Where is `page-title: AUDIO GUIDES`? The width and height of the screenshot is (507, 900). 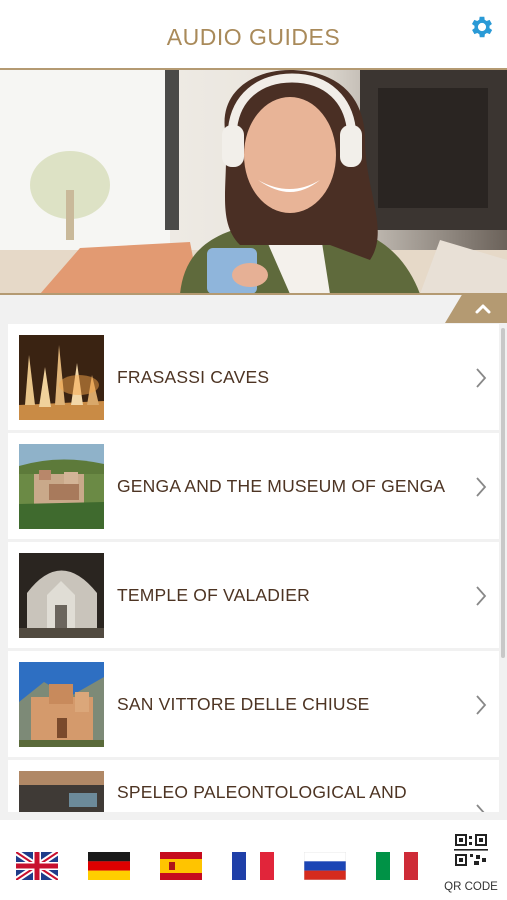
page-title: AUDIO GUIDES is located at coordinates (253, 37).